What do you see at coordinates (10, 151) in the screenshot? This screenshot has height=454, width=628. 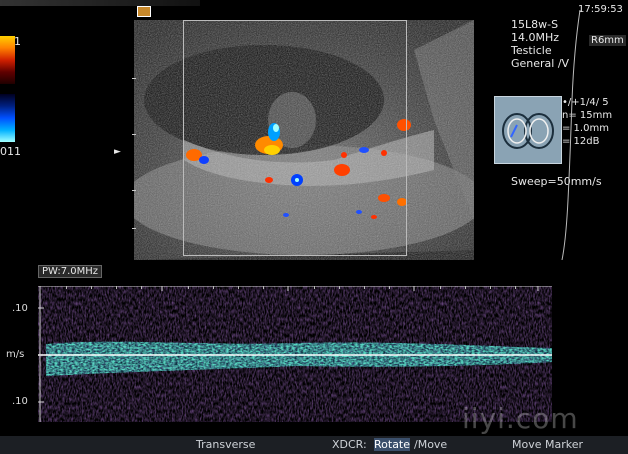 I see `color-scale-bottom-label: 011` at bounding box center [10, 151].